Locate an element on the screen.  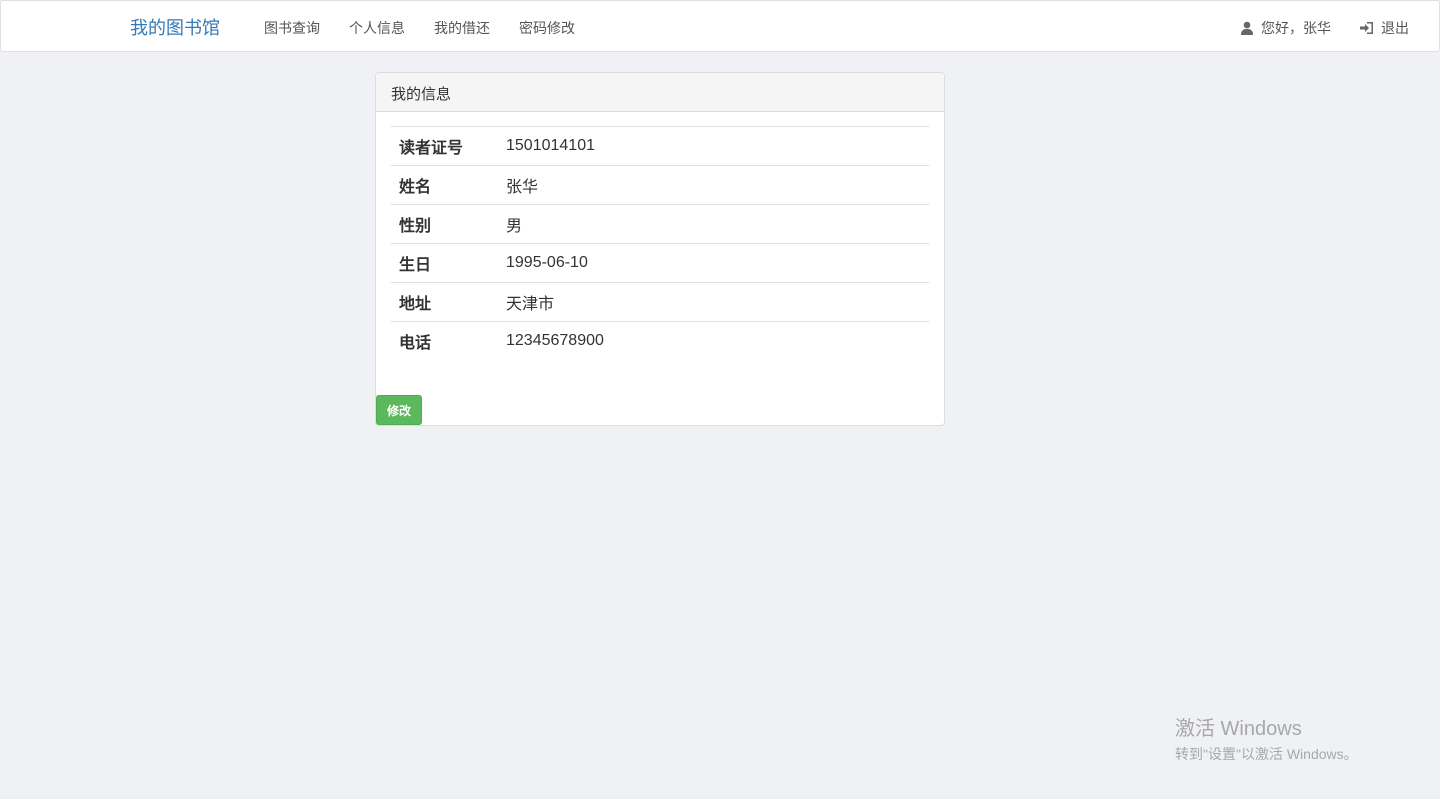
watermark-title: 激活 Windows is located at coordinates (1238, 729).